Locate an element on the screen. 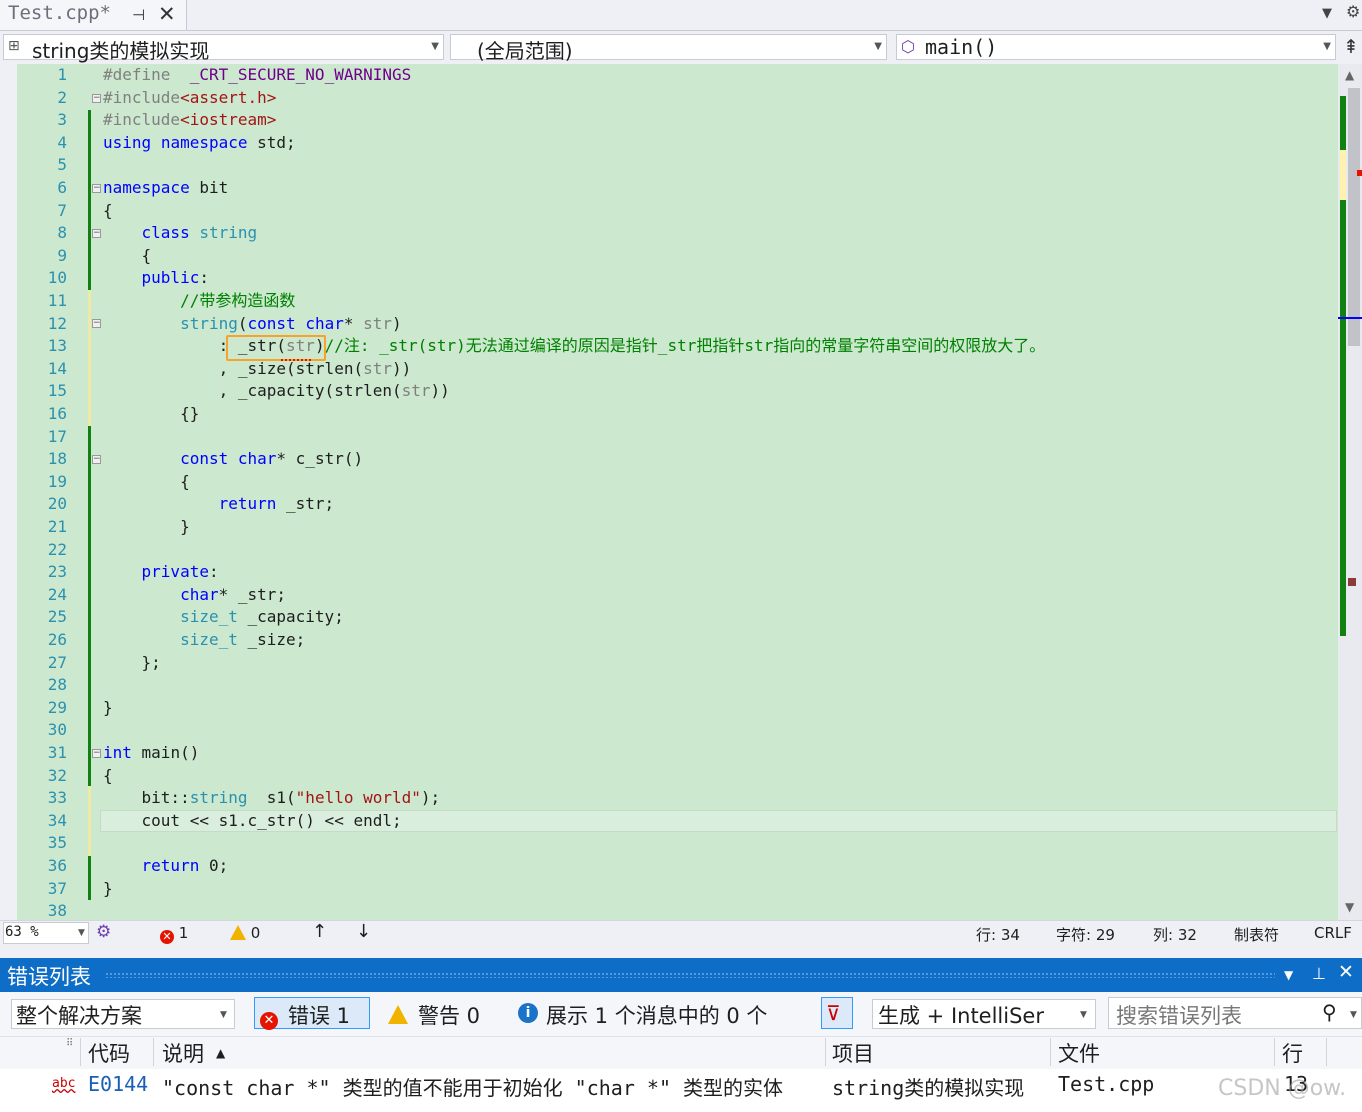  error-project: string类的模拟实现 is located at coordinates (928, 1088).